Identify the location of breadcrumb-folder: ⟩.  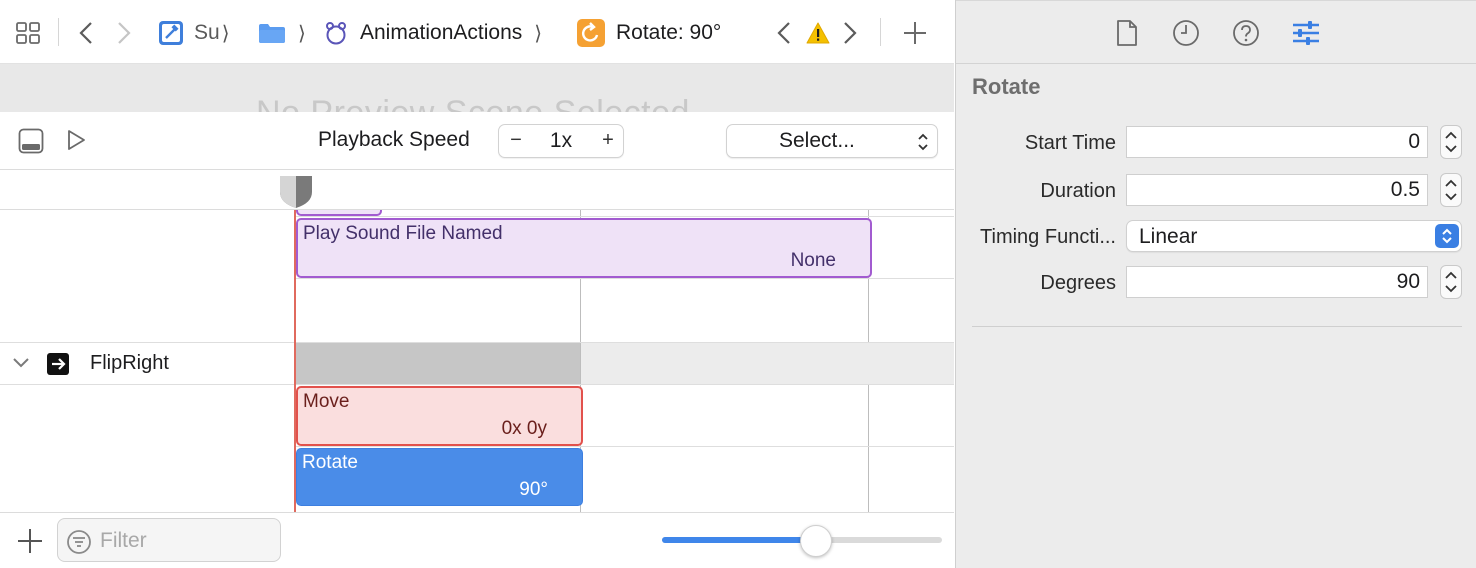
(282, 33).